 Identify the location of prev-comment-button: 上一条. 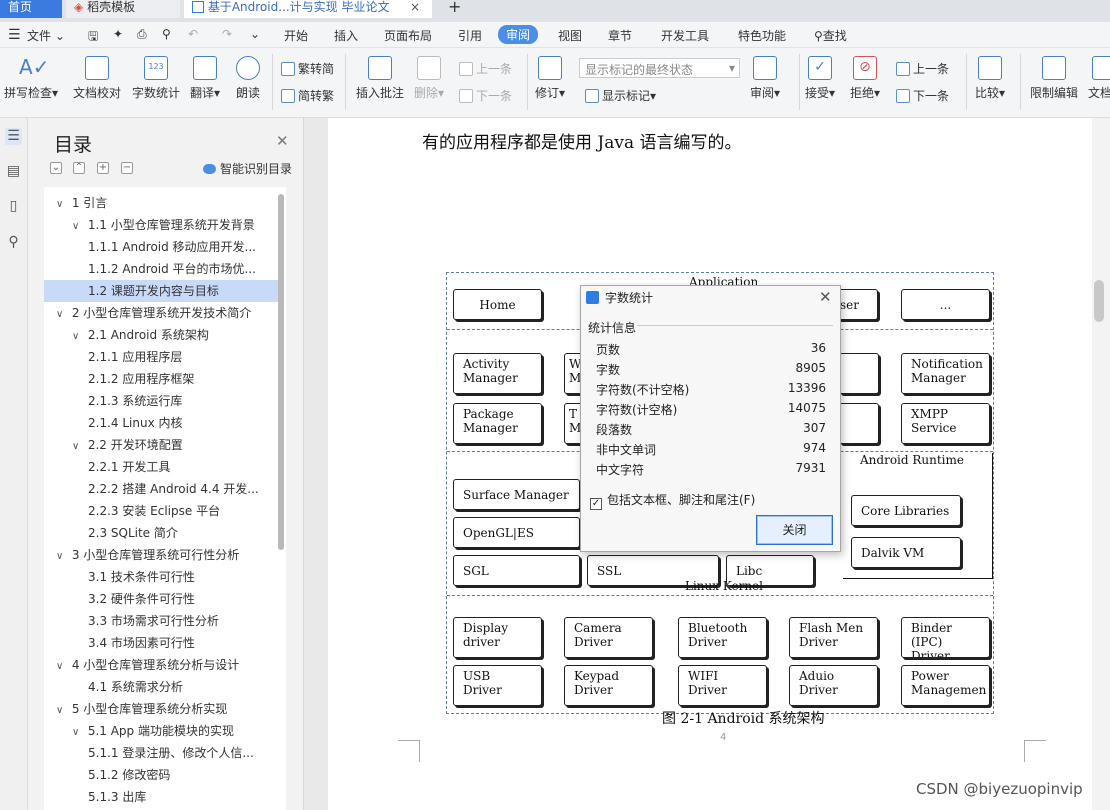
(485, 68).